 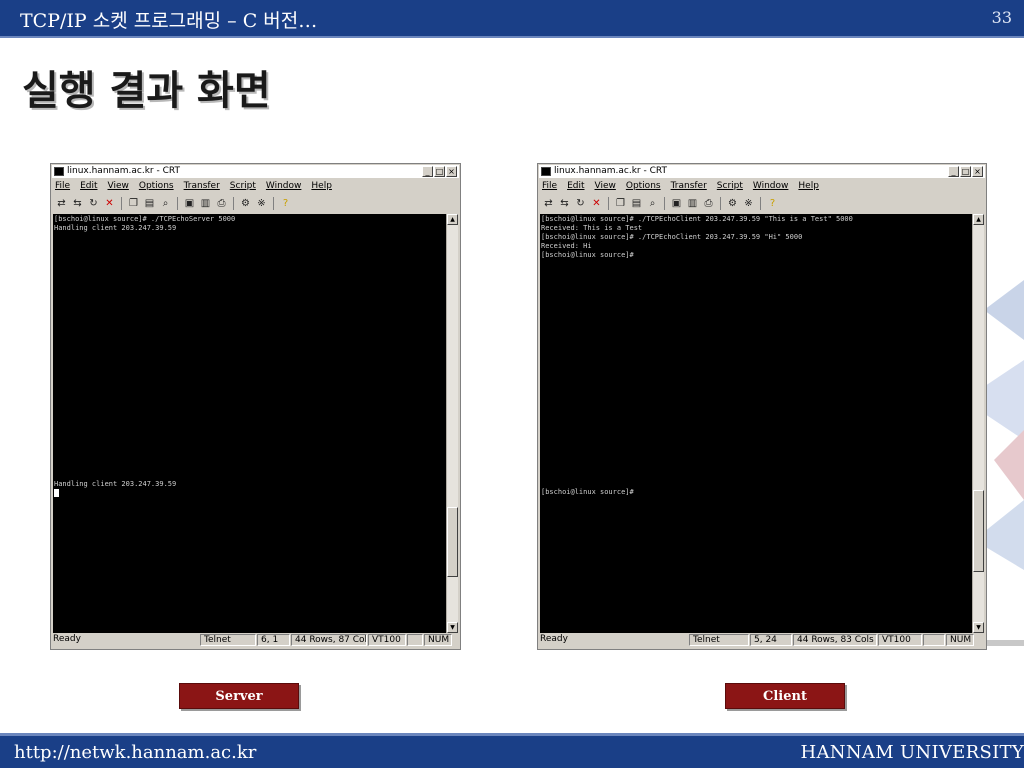 I want to click on footer-url: http://netwk.hannam.ac.kr, so click(x=135, y=752).